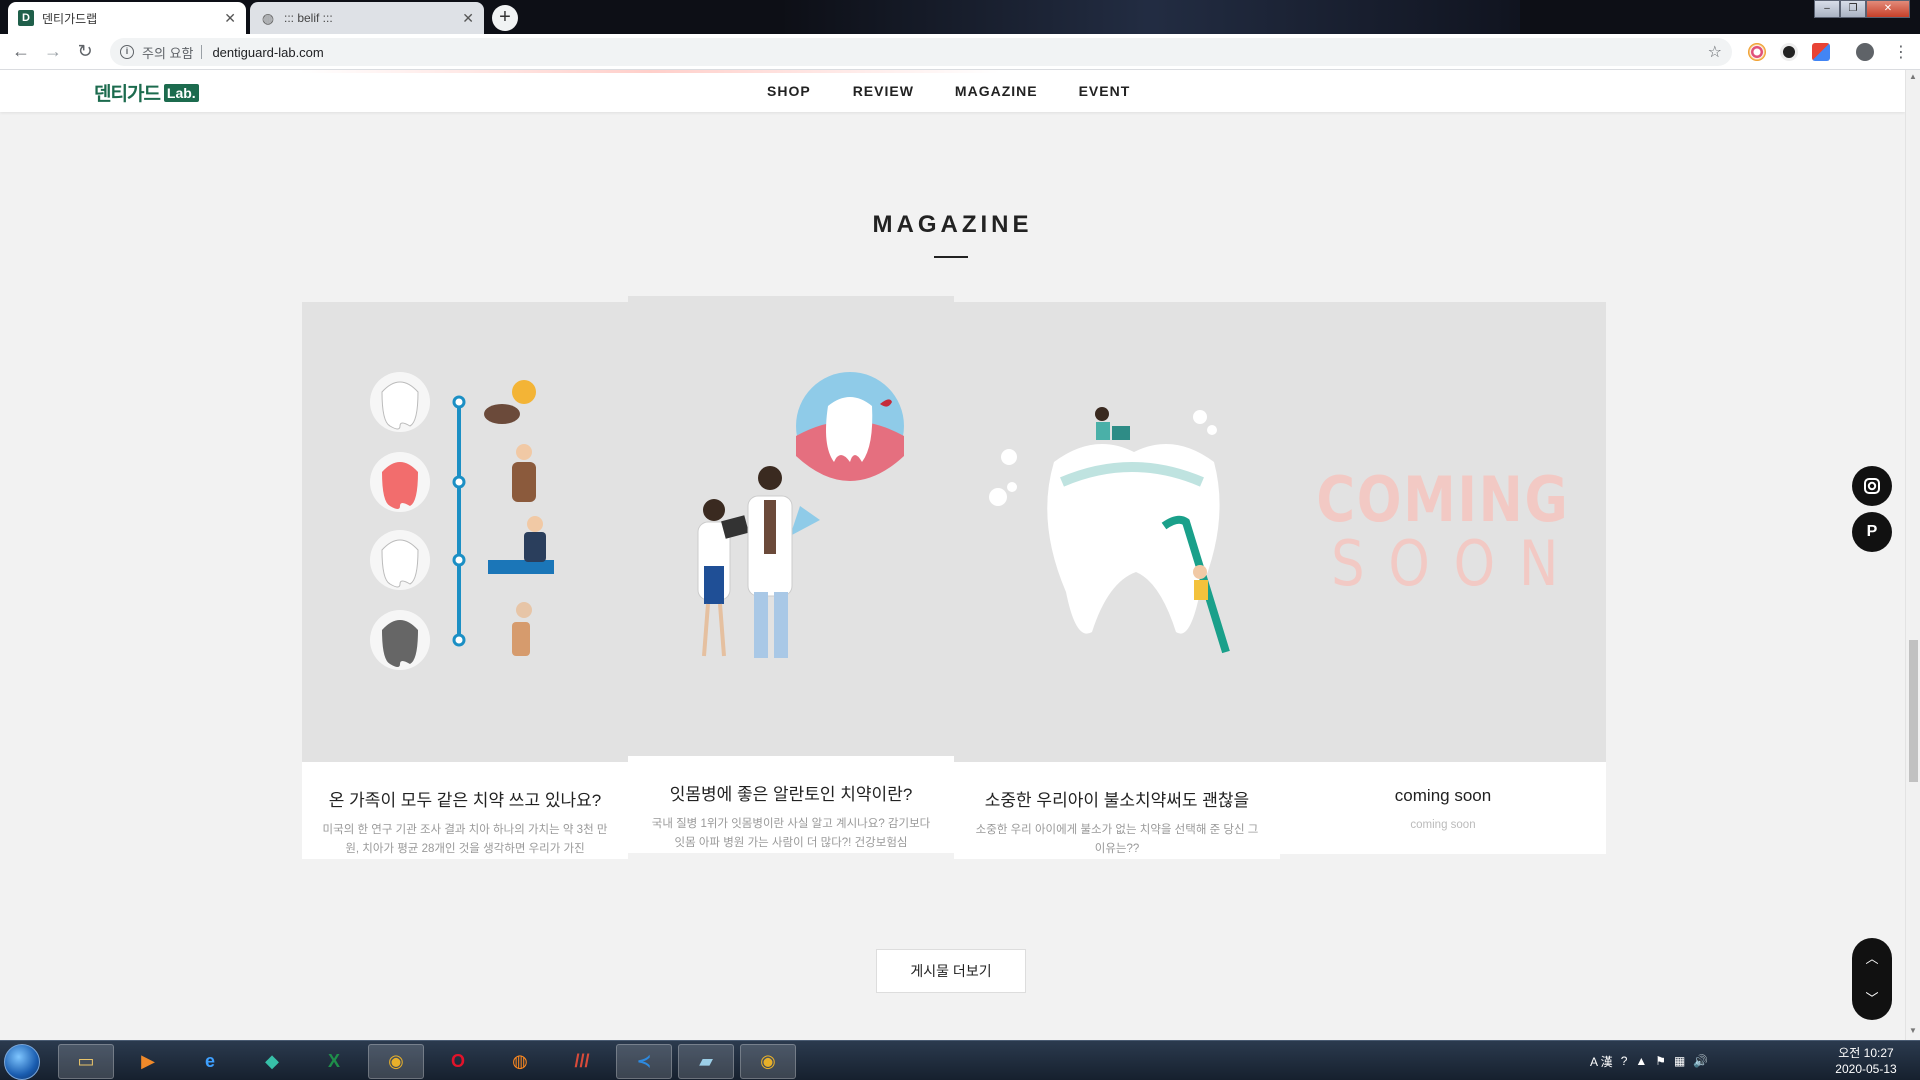 The height and width of the screenshot is (1080, 1920). What do you see at coordinates (1109, 530) in the screenshot?
I see `kids-tooth-illustration` at bounding box center [1109, 530].